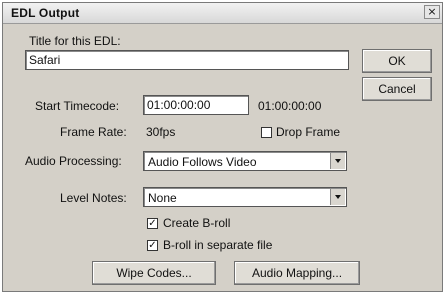 Image resolution: width=445 pixels, height=294 pixels. Describe the element at coordinates (45, 13) in the screenshot. I see `dialog-title: EDL Output` at that location.